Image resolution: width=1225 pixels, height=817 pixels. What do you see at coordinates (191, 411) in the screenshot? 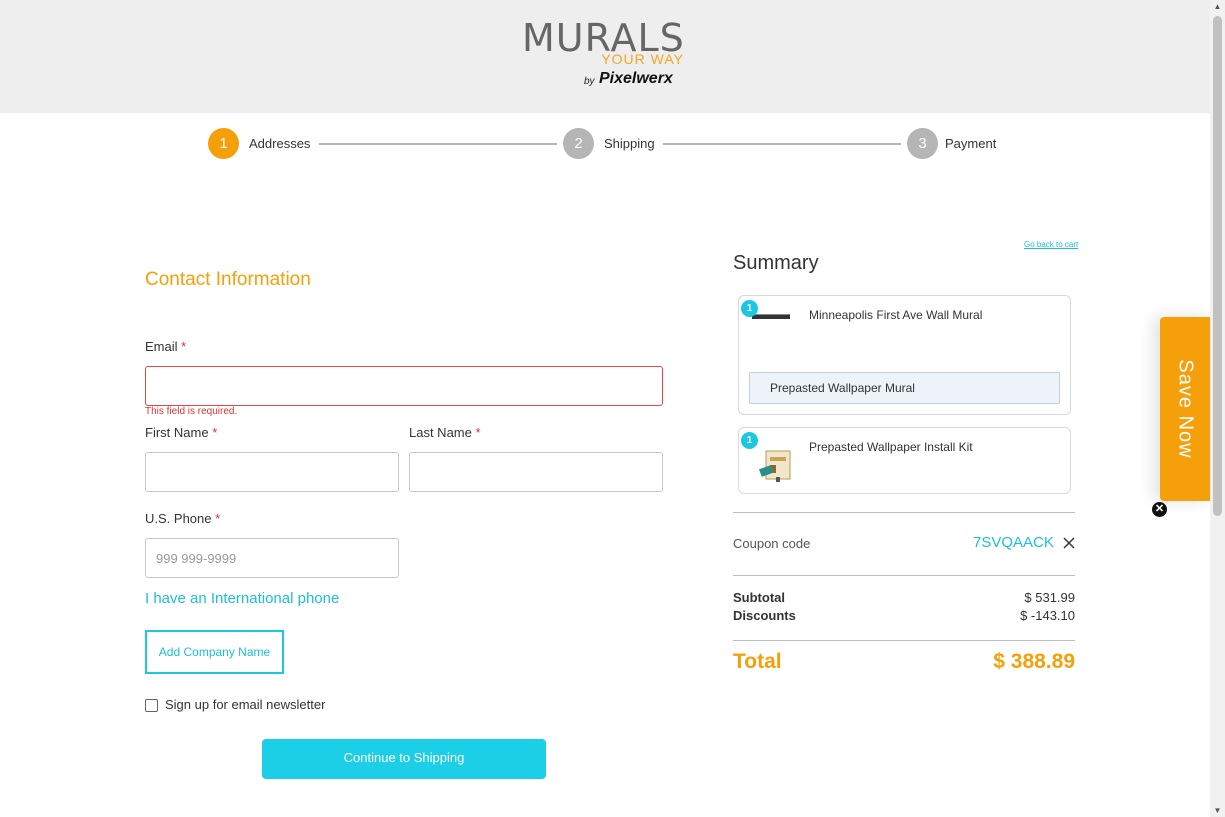
I see `email-error-message: This field is required.` at bounding box center [191, 411].